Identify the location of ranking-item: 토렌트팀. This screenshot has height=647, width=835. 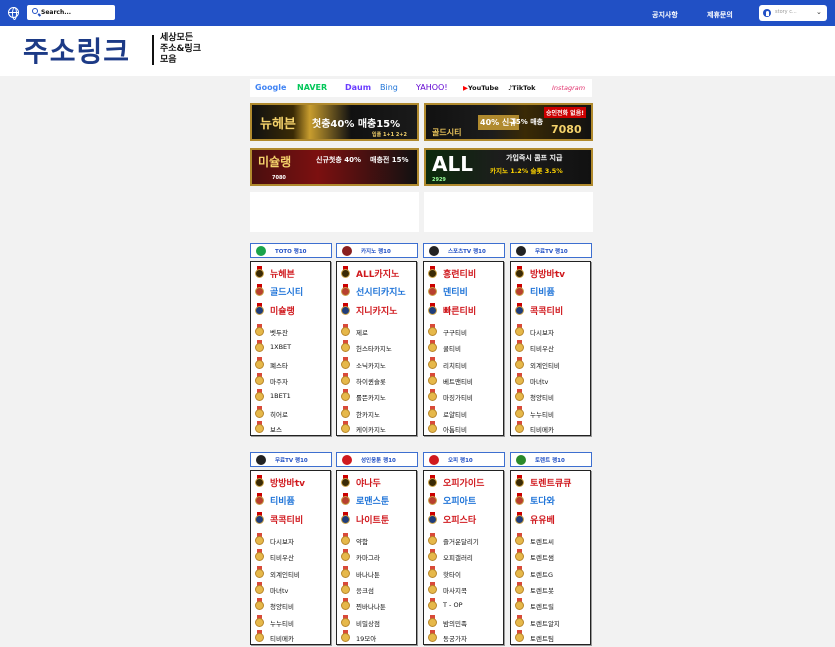
(551, 637).